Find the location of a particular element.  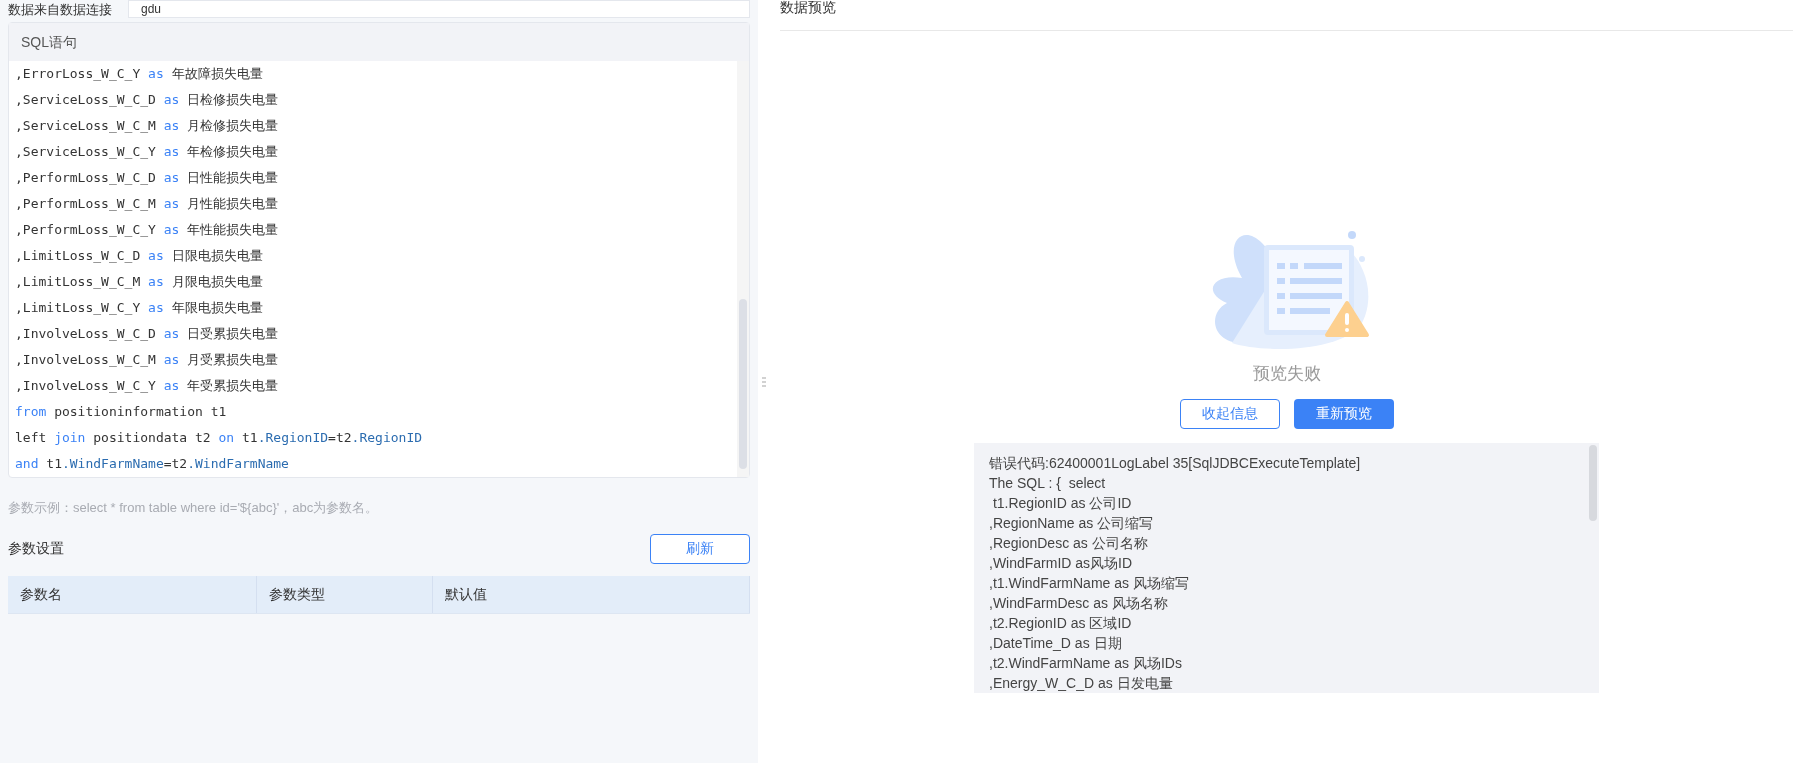

code-line: ,ServiceLoss_W_C_M as 月检修损失电量 is located at coordinates (147, 126).